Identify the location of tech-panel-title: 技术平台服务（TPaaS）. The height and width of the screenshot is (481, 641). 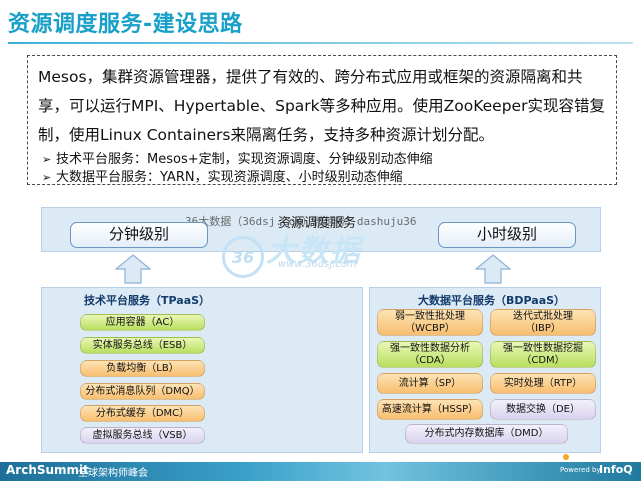
(147, 300).